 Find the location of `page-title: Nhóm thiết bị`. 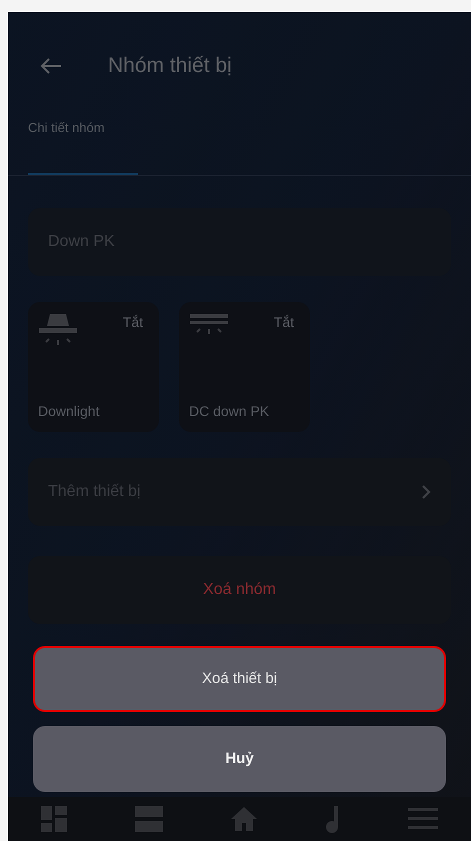

page-title: Nhóm thiết bị is located at coordinates (170, 66).